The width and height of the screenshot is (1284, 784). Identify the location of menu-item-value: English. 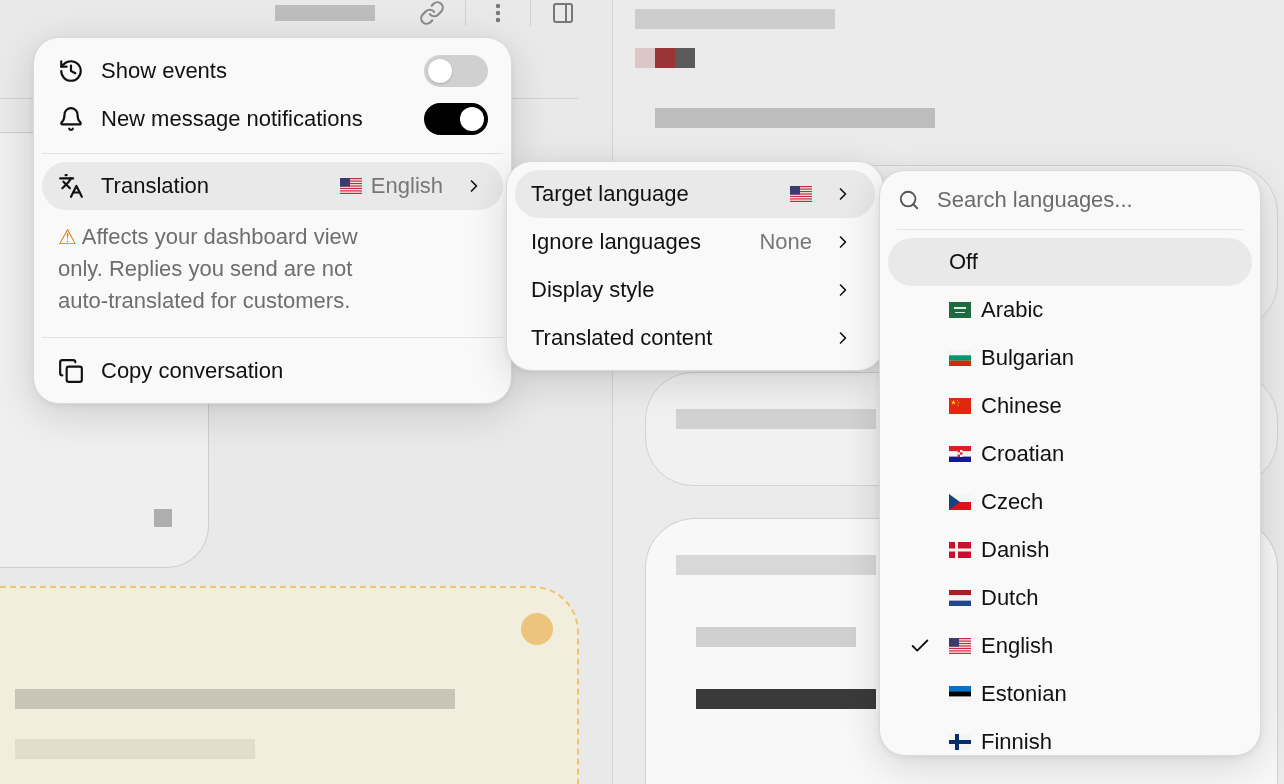
(406, 186).